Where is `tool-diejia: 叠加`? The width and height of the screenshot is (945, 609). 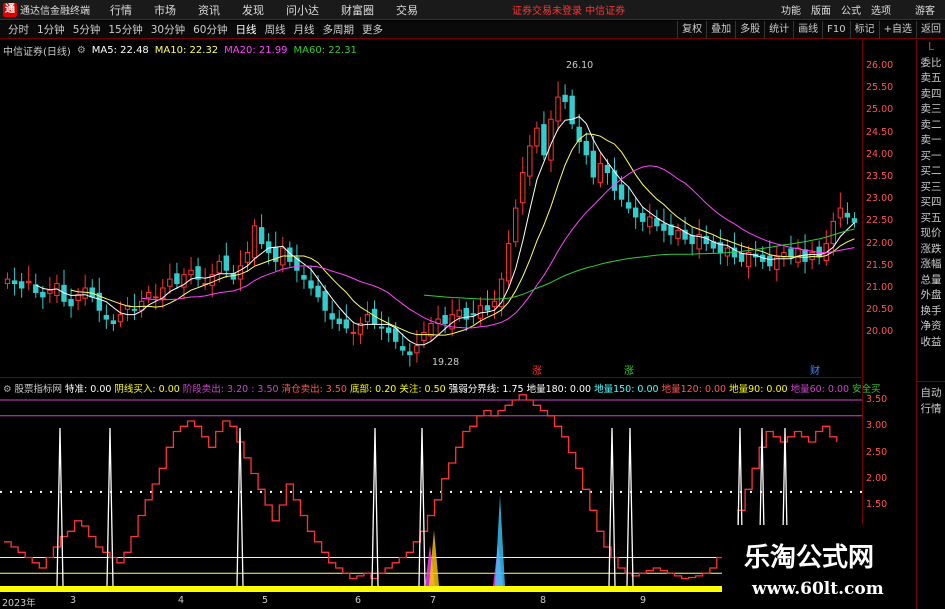 tool-diejia: 叠加 is located at coordinates (720, 30).